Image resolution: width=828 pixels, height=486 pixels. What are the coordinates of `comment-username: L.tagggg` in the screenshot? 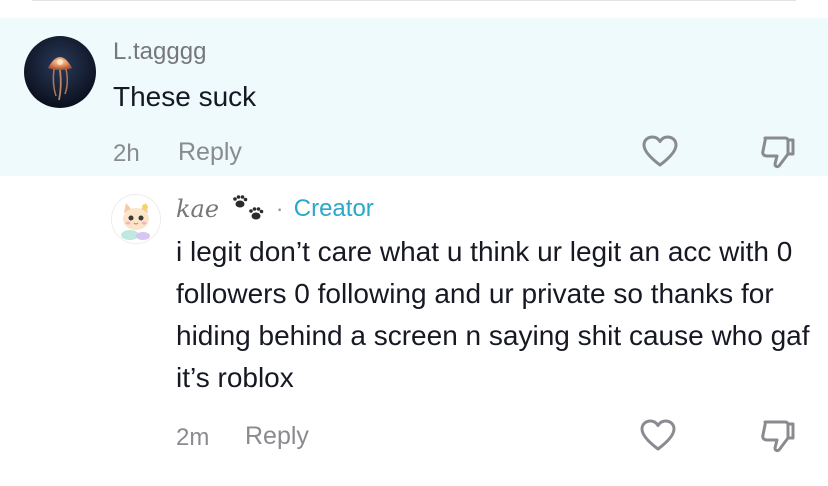 It's located at (159, 52).